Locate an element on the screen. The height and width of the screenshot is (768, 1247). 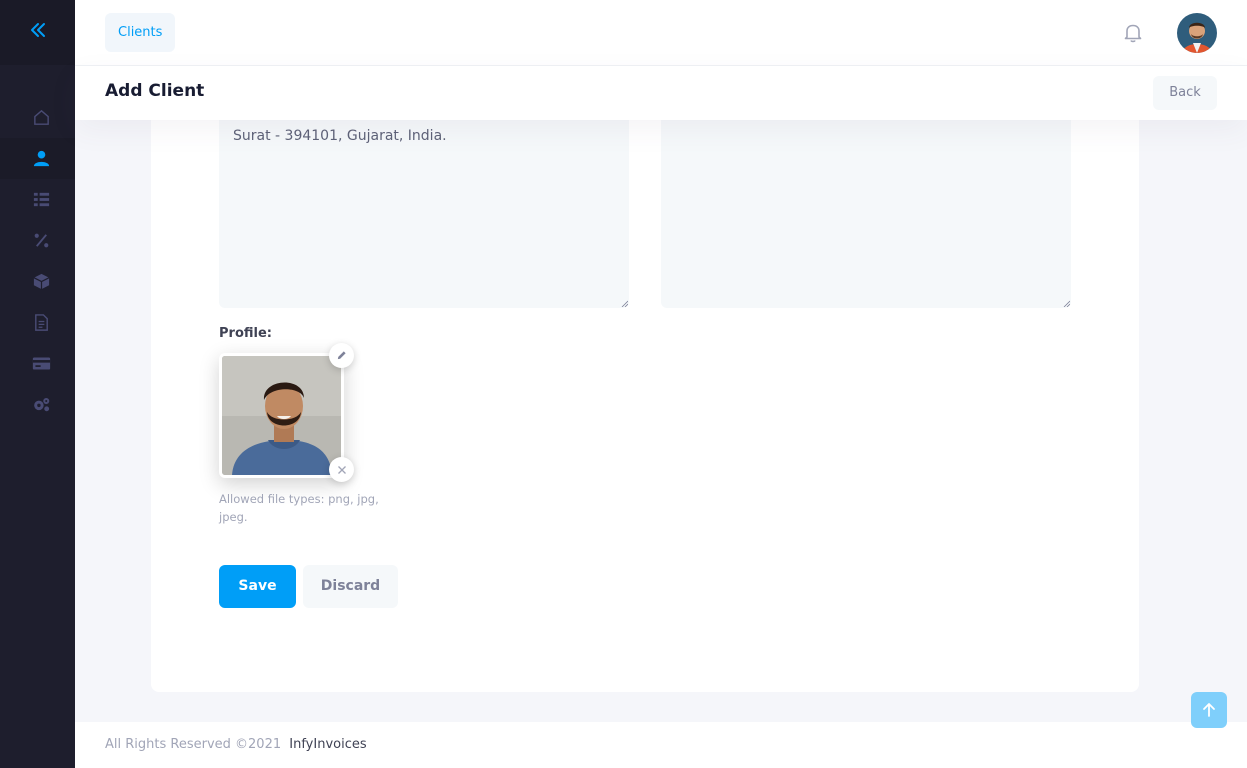
sidebar-item-taxes is located at coordinates (37, 240).